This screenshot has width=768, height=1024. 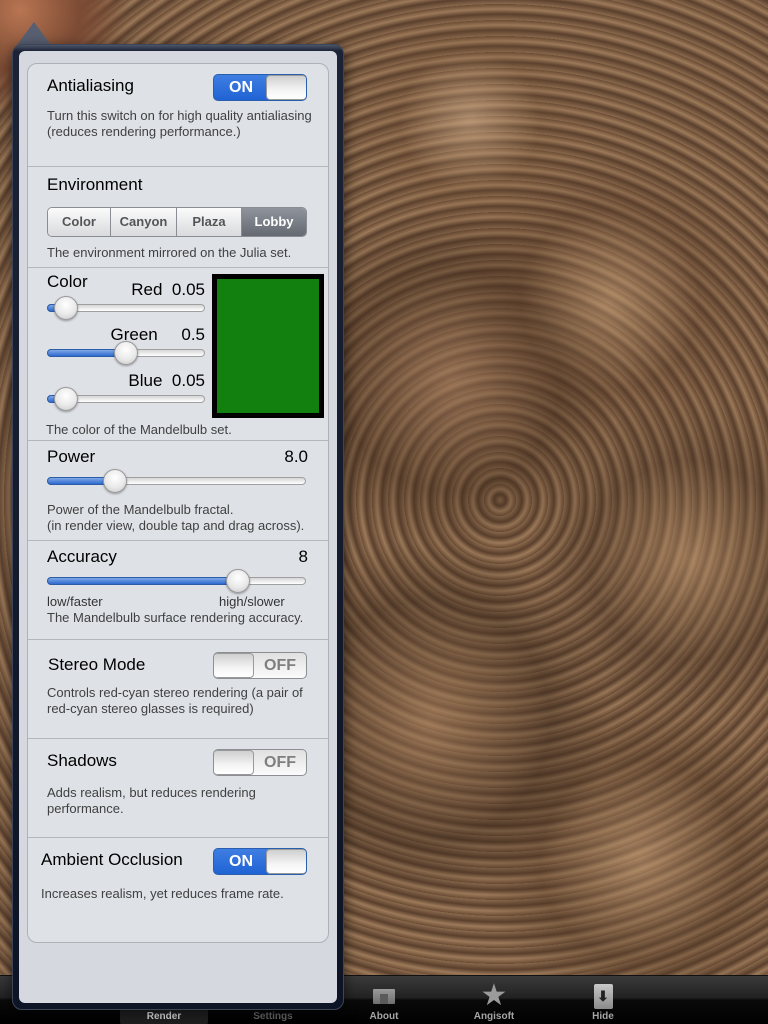 I want to click on accuracy-min-label: low/faster, so click(x=75, y=601).